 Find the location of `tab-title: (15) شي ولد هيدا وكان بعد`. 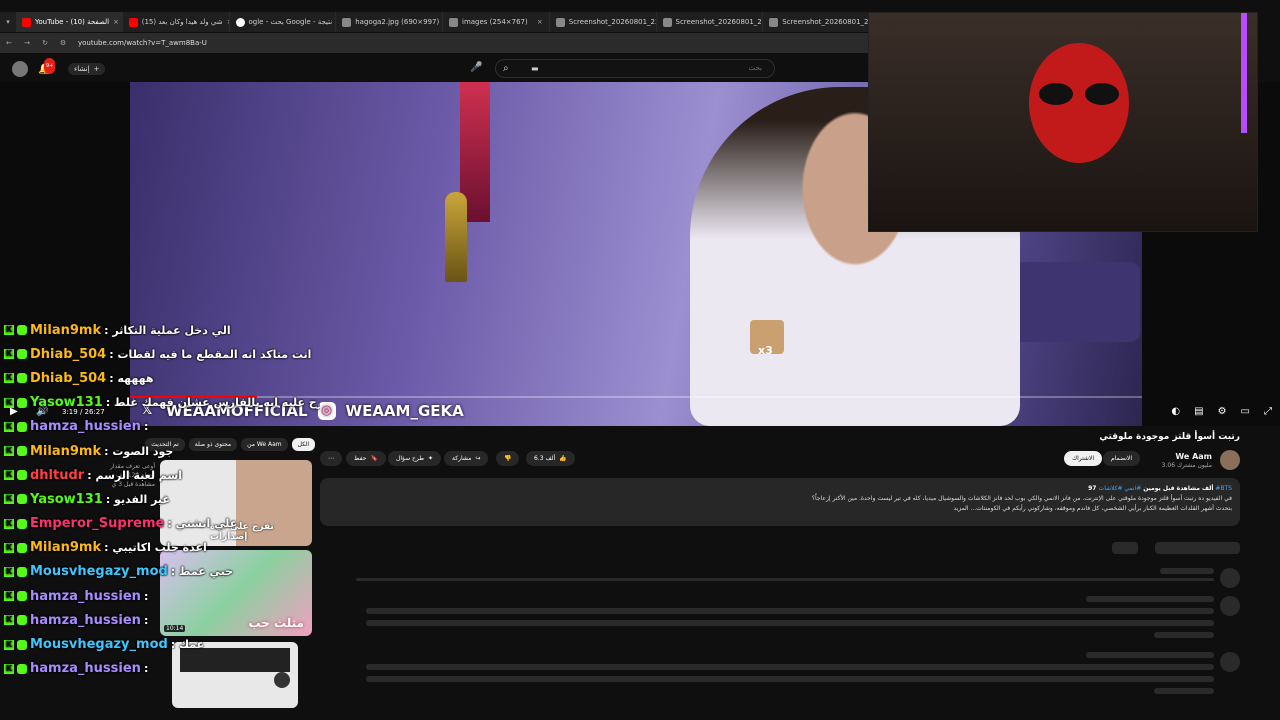

tab-title: (15) شي ولد هيدا وكان بعد is located at coordinates (182, 22).